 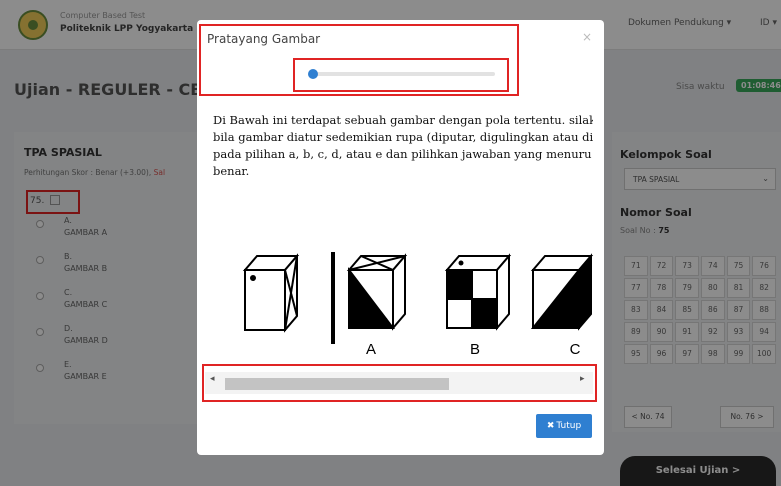 What do you see at coordinates (475, 349) in the screenshot?
I see `figure-label-b: B` at bounding box center [475, 349].